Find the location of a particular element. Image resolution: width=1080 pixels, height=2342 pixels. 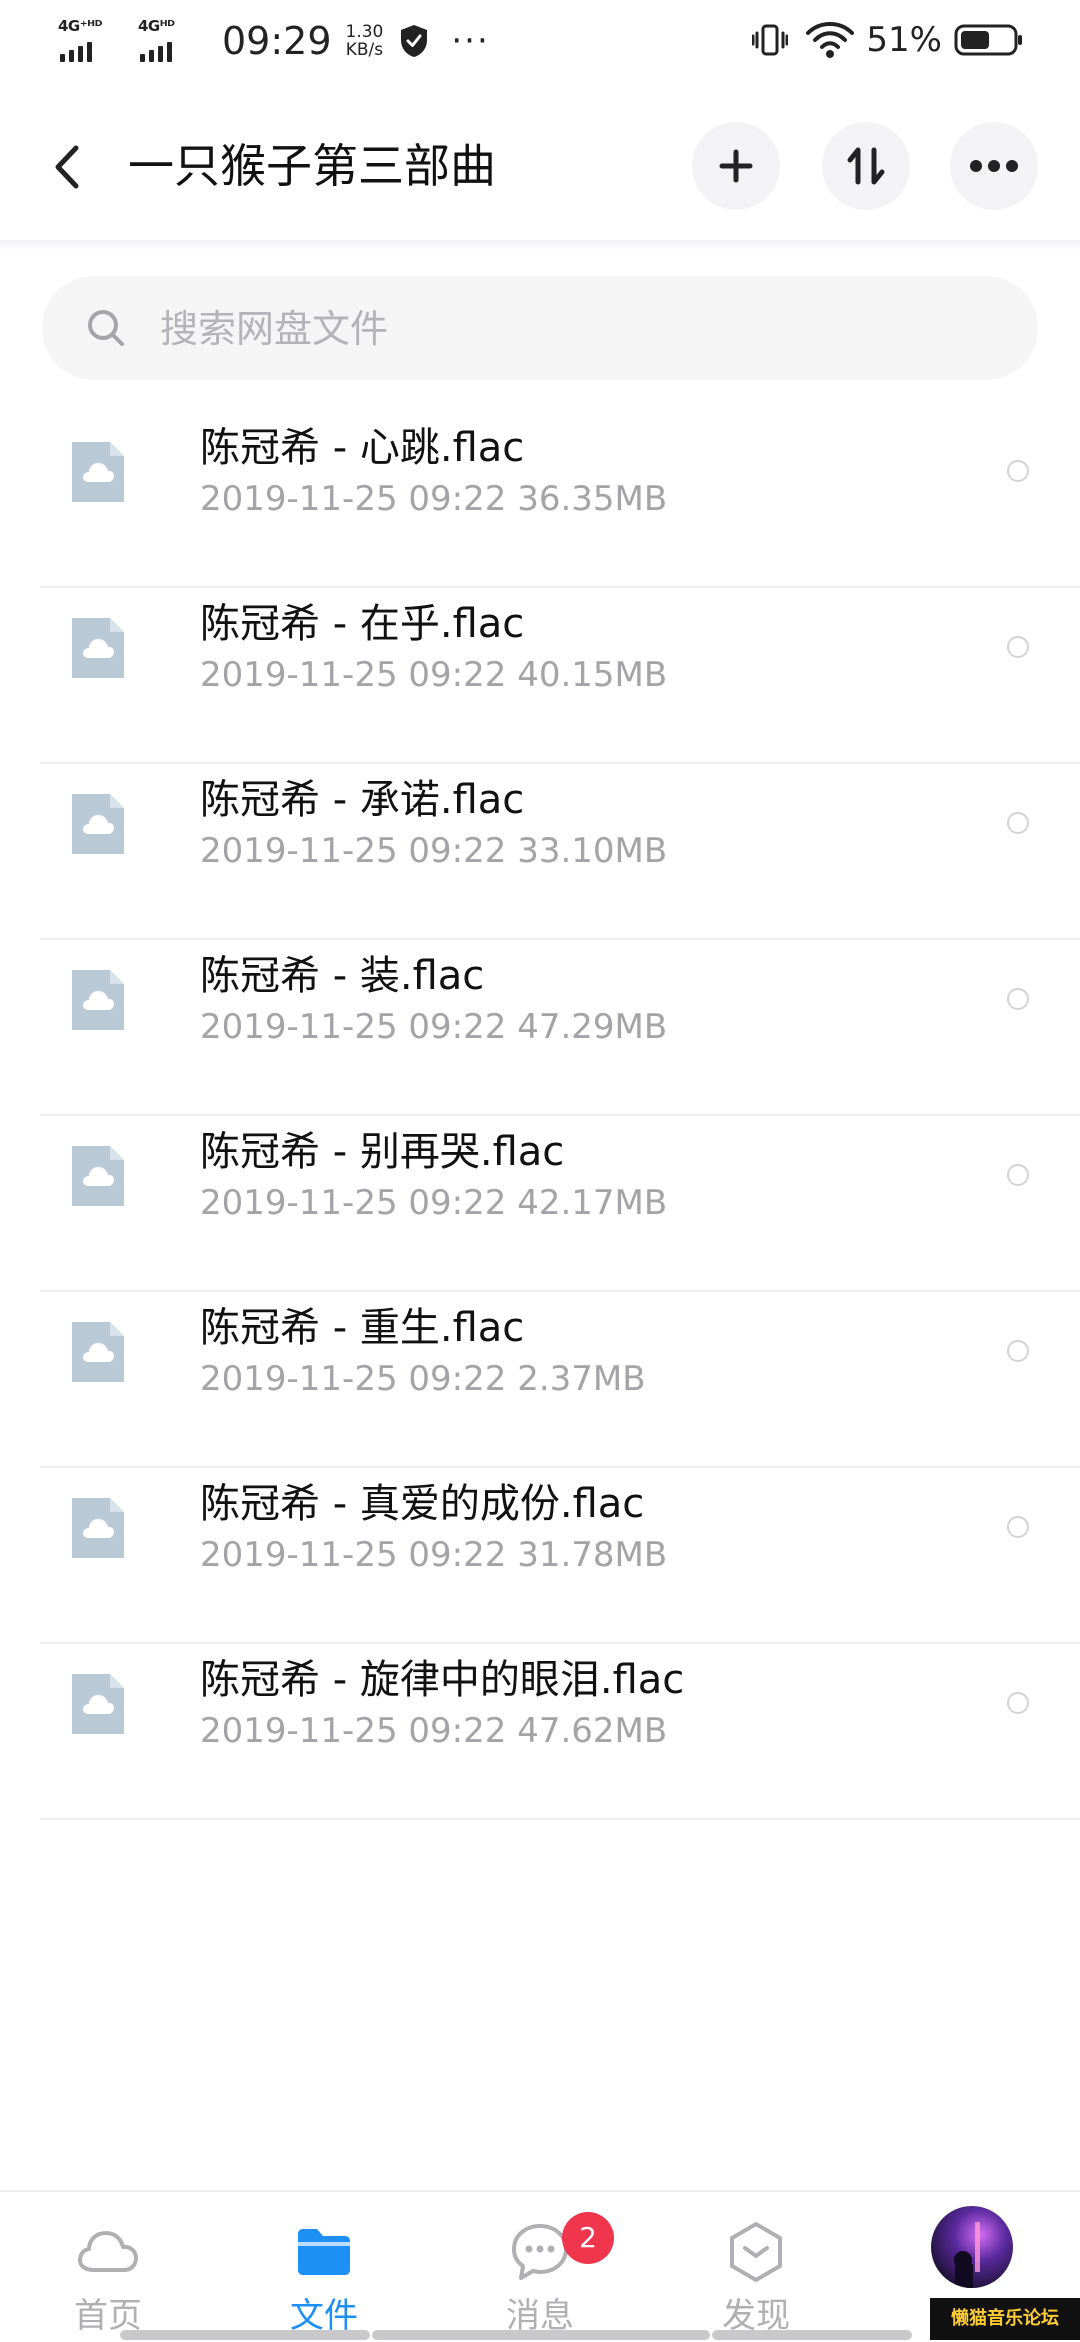

add-button is located at coordinates (736, 166).